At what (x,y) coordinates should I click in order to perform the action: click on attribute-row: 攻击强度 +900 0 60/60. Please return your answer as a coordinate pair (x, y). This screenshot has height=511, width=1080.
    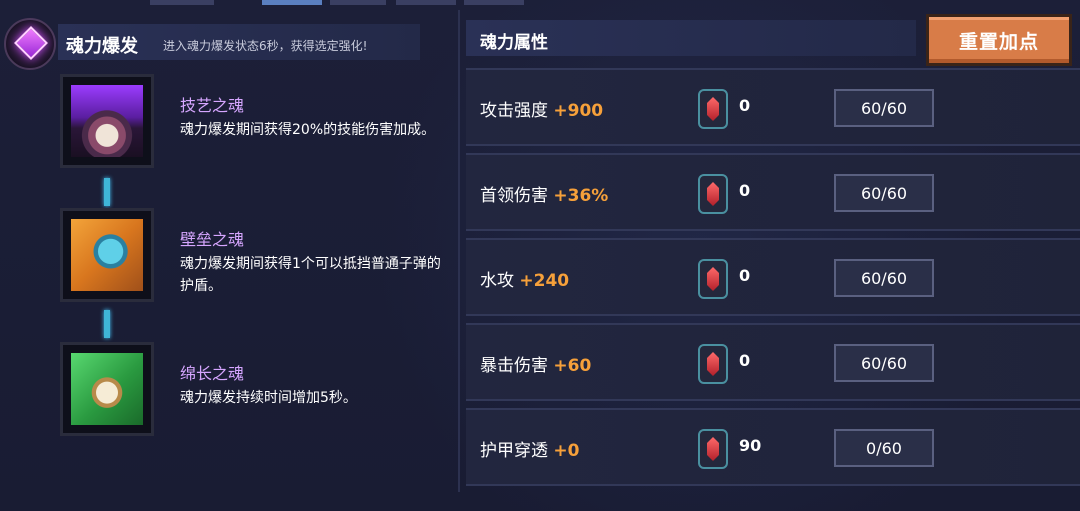
    Looking at the image, I should click on (773, 107).